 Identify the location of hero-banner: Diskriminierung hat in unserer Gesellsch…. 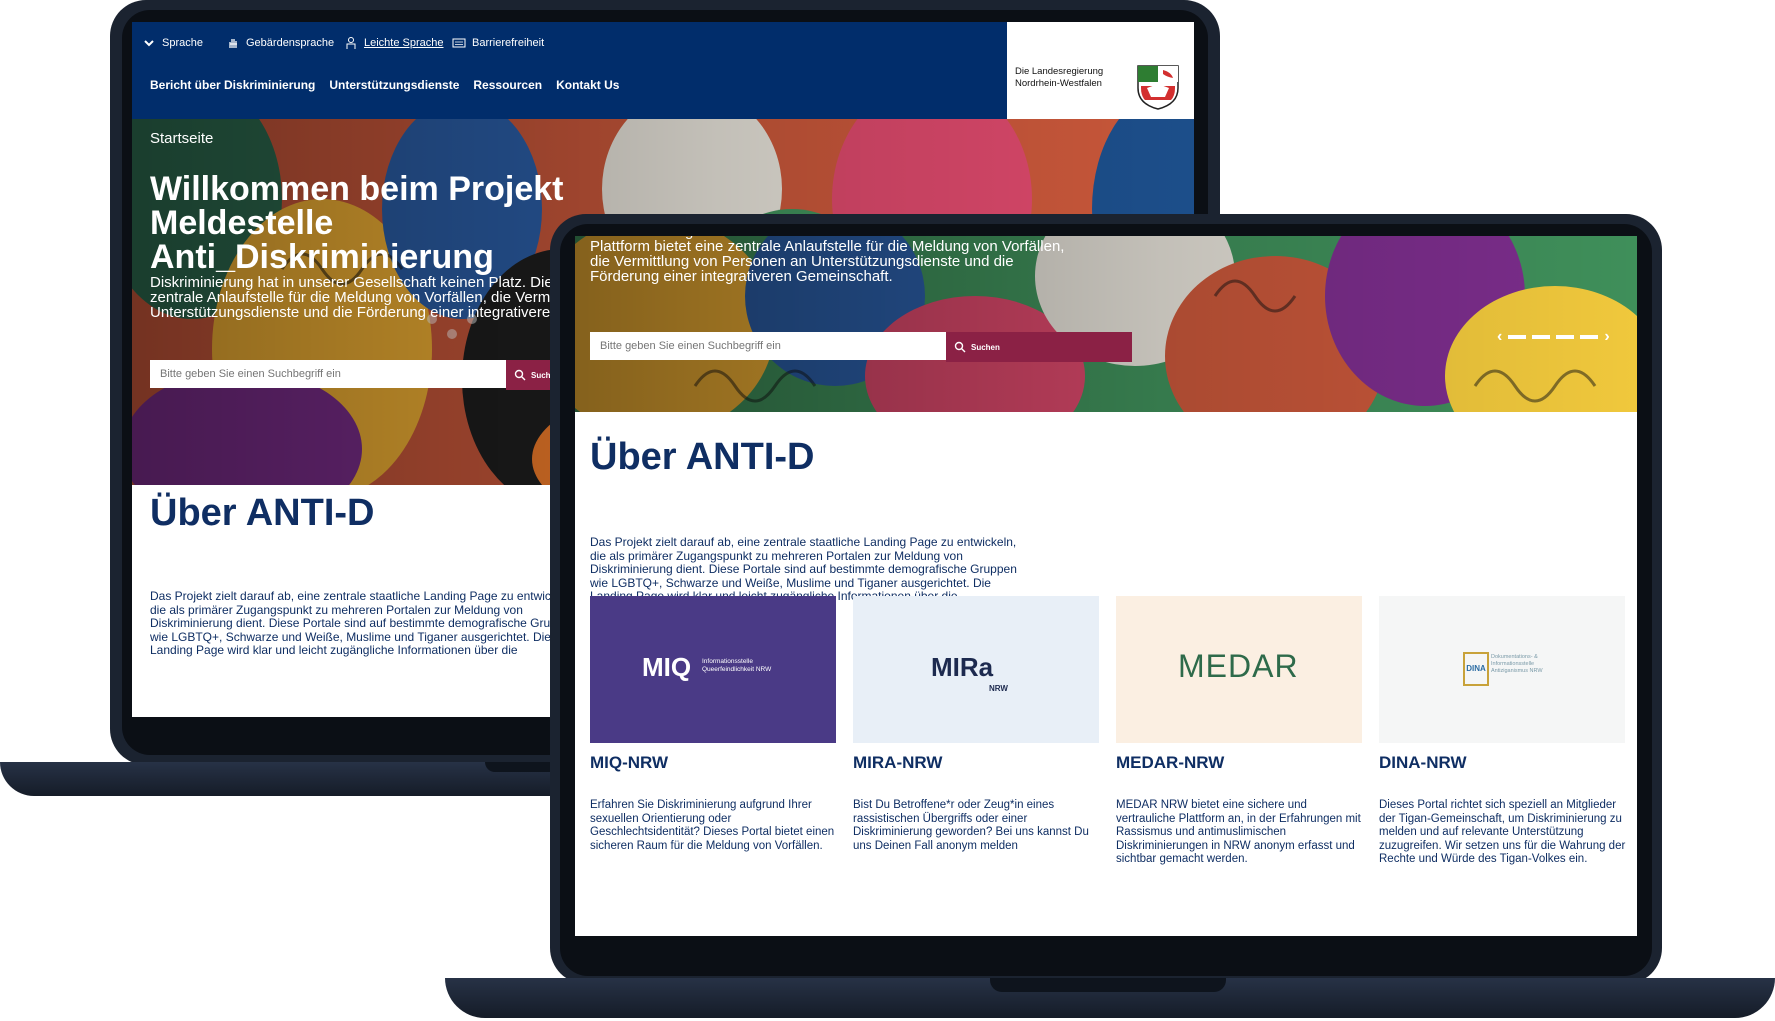
(1106, 324).